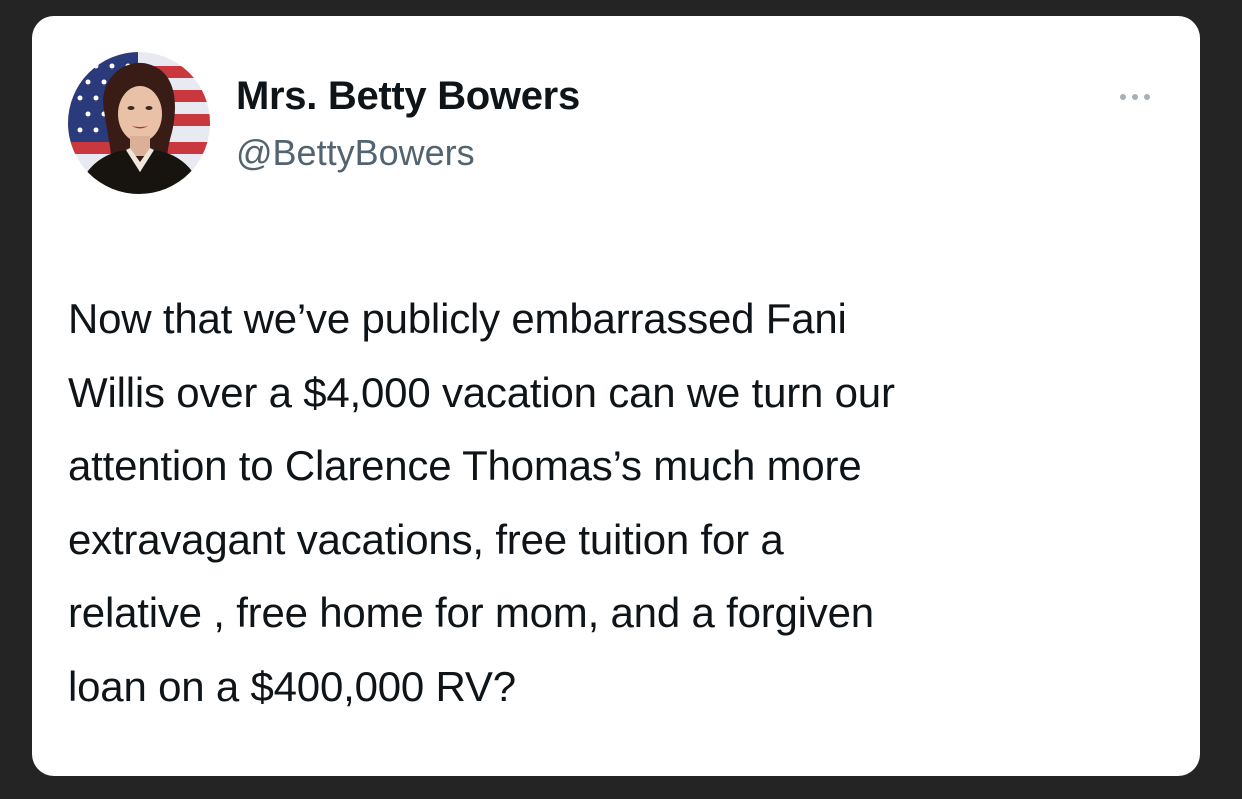  What do you see at coordinates (355, 153) in the screenshot?
I see `author-handle: @BettyBowers` at bounding box center [355, 153].